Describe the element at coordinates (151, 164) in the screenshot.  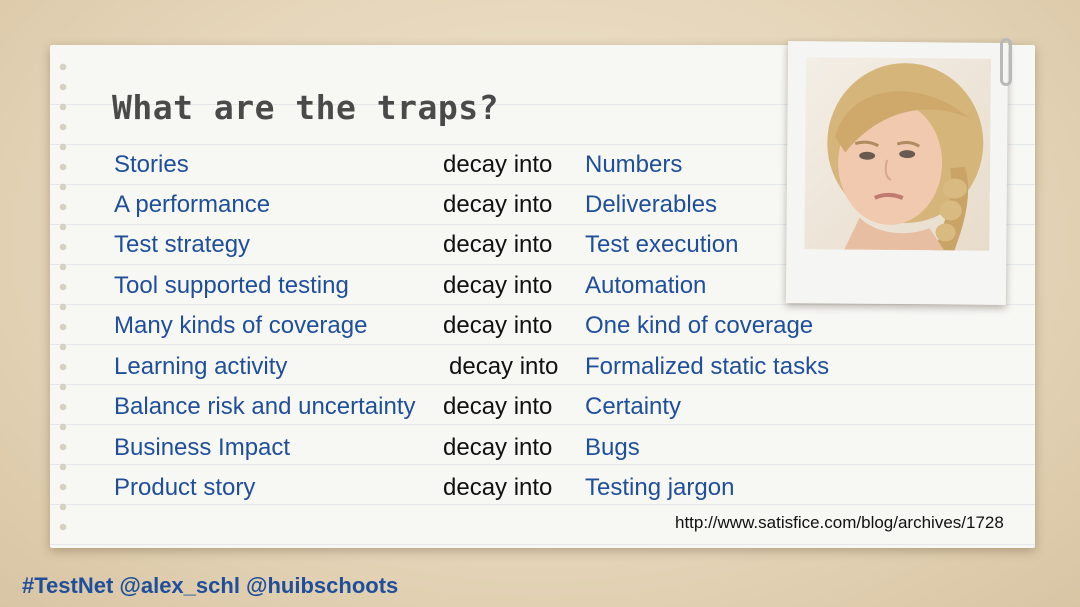
I see `trap-source: Stories` at that location.